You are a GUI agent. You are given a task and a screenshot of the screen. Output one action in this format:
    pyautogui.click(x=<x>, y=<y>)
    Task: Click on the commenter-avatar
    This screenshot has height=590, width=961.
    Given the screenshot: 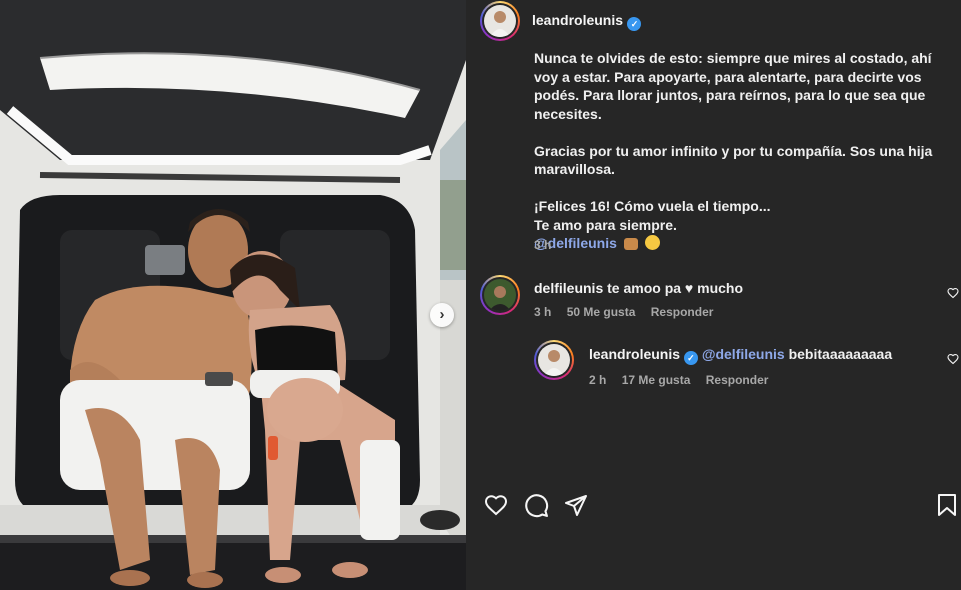 What is the action you would take?
    pyautogui.click(x=500, y=295)
    